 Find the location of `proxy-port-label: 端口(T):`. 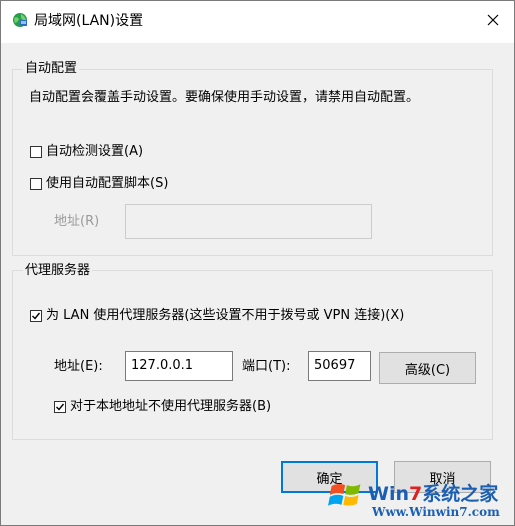

proxy-port-label: 端口(T): is located at coordinates (266, 366).